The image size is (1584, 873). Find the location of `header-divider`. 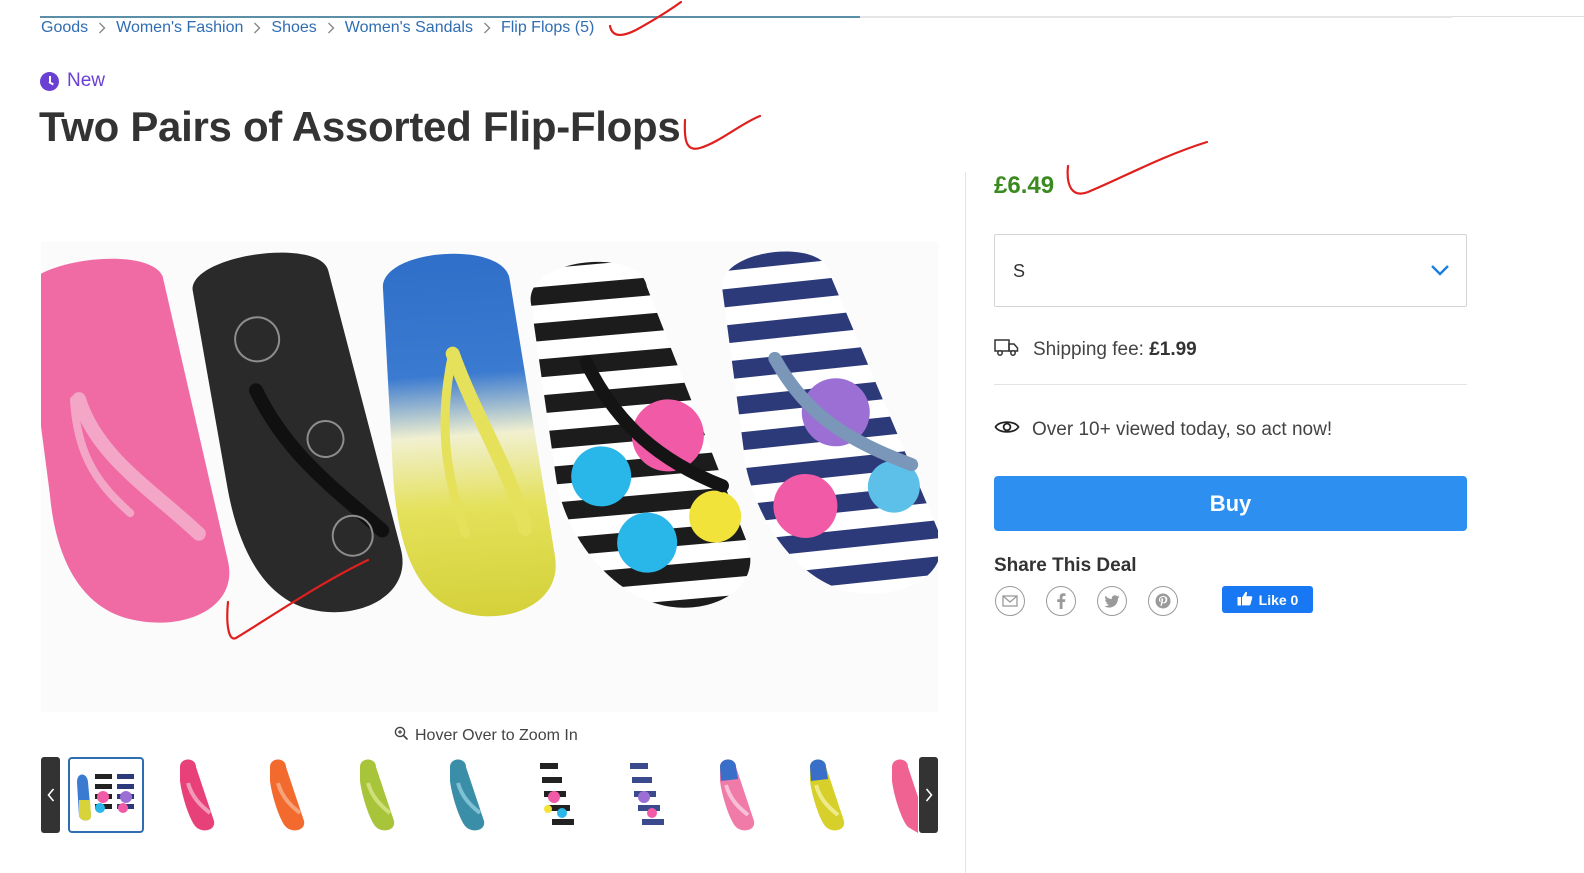

header-divider is located at coordinates (746, 17).